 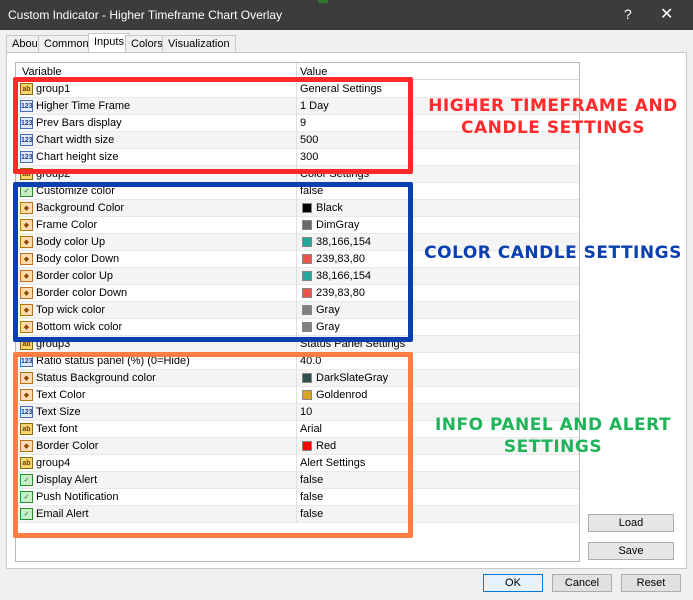 I want to click on ok-button: OK, so click(x=513, y=583).